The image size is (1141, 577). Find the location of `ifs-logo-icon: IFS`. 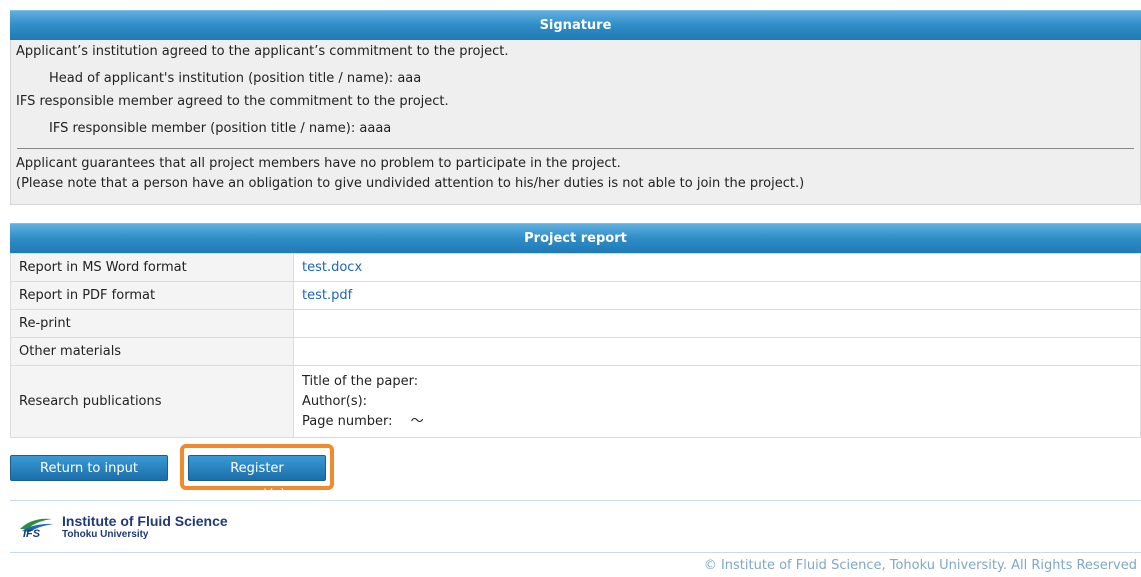

ifs-logo-icon: IFS is located at coordinates (37, 528).